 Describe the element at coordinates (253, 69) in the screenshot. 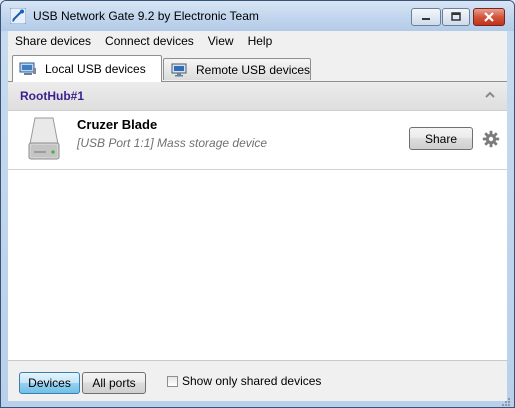

I see `tab-remote-usb-devices-label: Remote USB devices` at that location.